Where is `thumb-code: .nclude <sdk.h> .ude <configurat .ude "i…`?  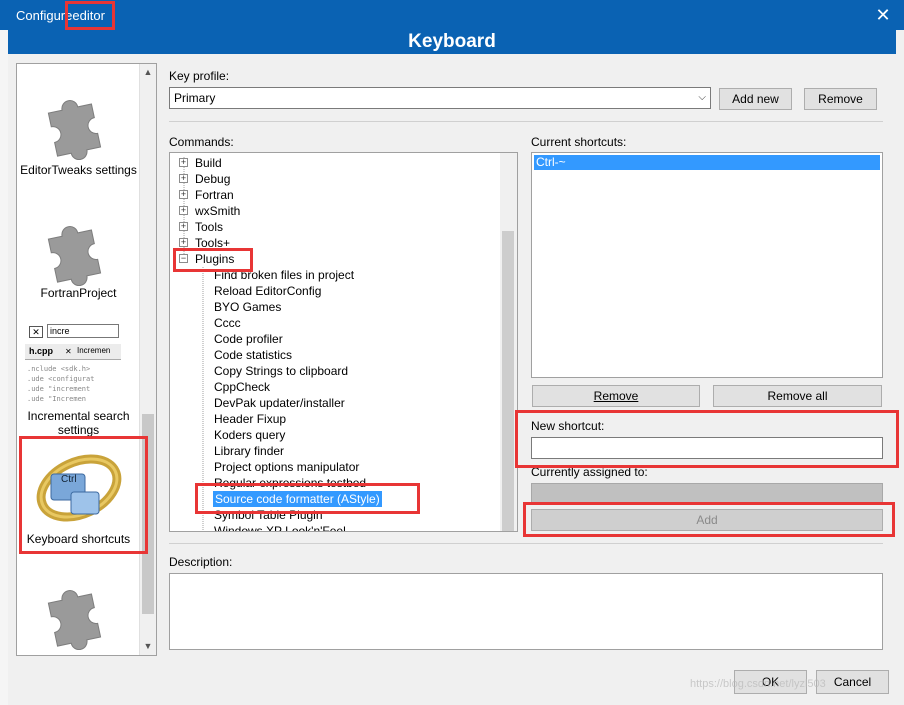
thumb-code: .nclude <sdk.h> .ude <configurat .ude "i… is located at coordinates (61, 384).